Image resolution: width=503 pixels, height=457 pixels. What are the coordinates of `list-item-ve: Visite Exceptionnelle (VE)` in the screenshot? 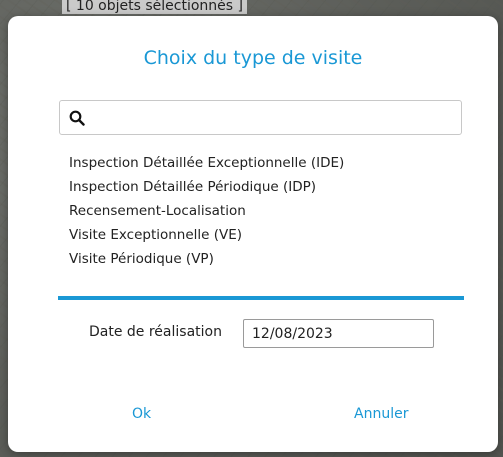 It's located at (206, 235).